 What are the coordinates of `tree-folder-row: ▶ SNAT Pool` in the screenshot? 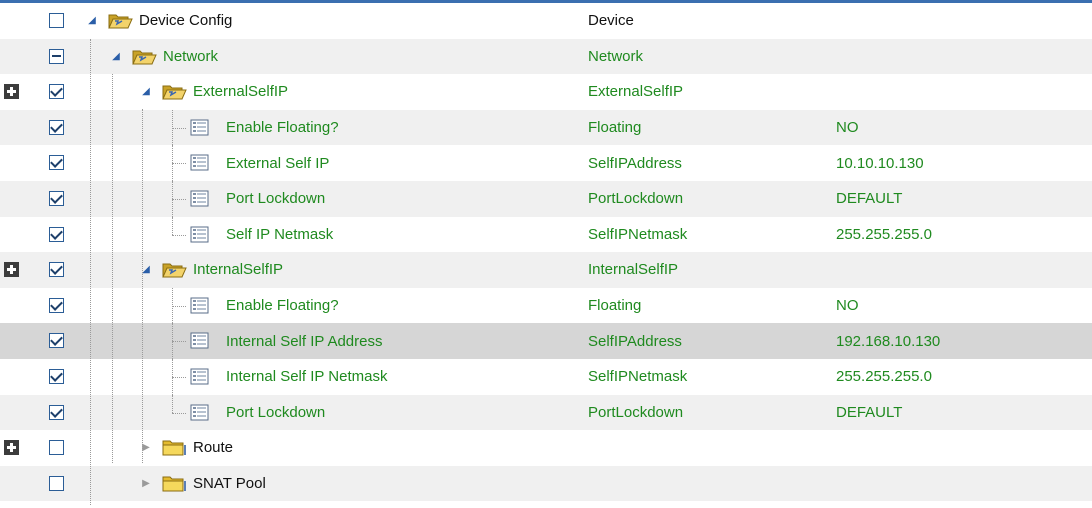 It's located at (546, 483).